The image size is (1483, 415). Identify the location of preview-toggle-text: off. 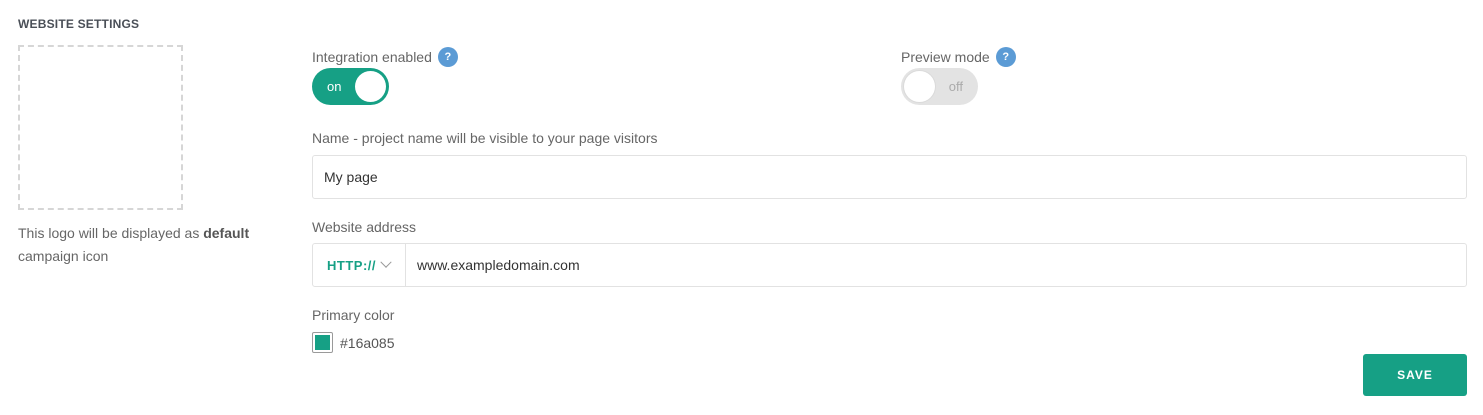
(955, 86).